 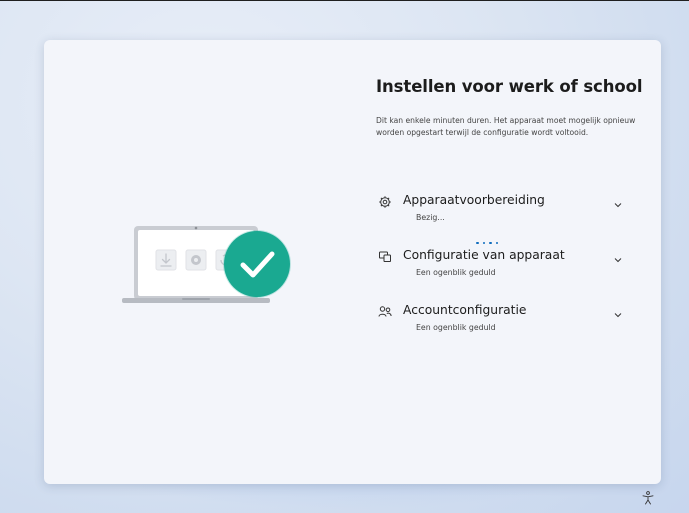 What do you see at coordinates (257, 264) in the screenshot?
I see `checkmark-badge-icon` at bounding box center [257, 264].